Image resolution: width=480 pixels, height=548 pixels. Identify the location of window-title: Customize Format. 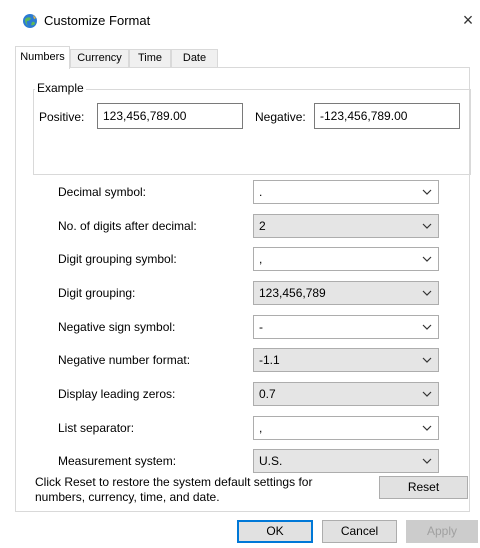
(97, 20).